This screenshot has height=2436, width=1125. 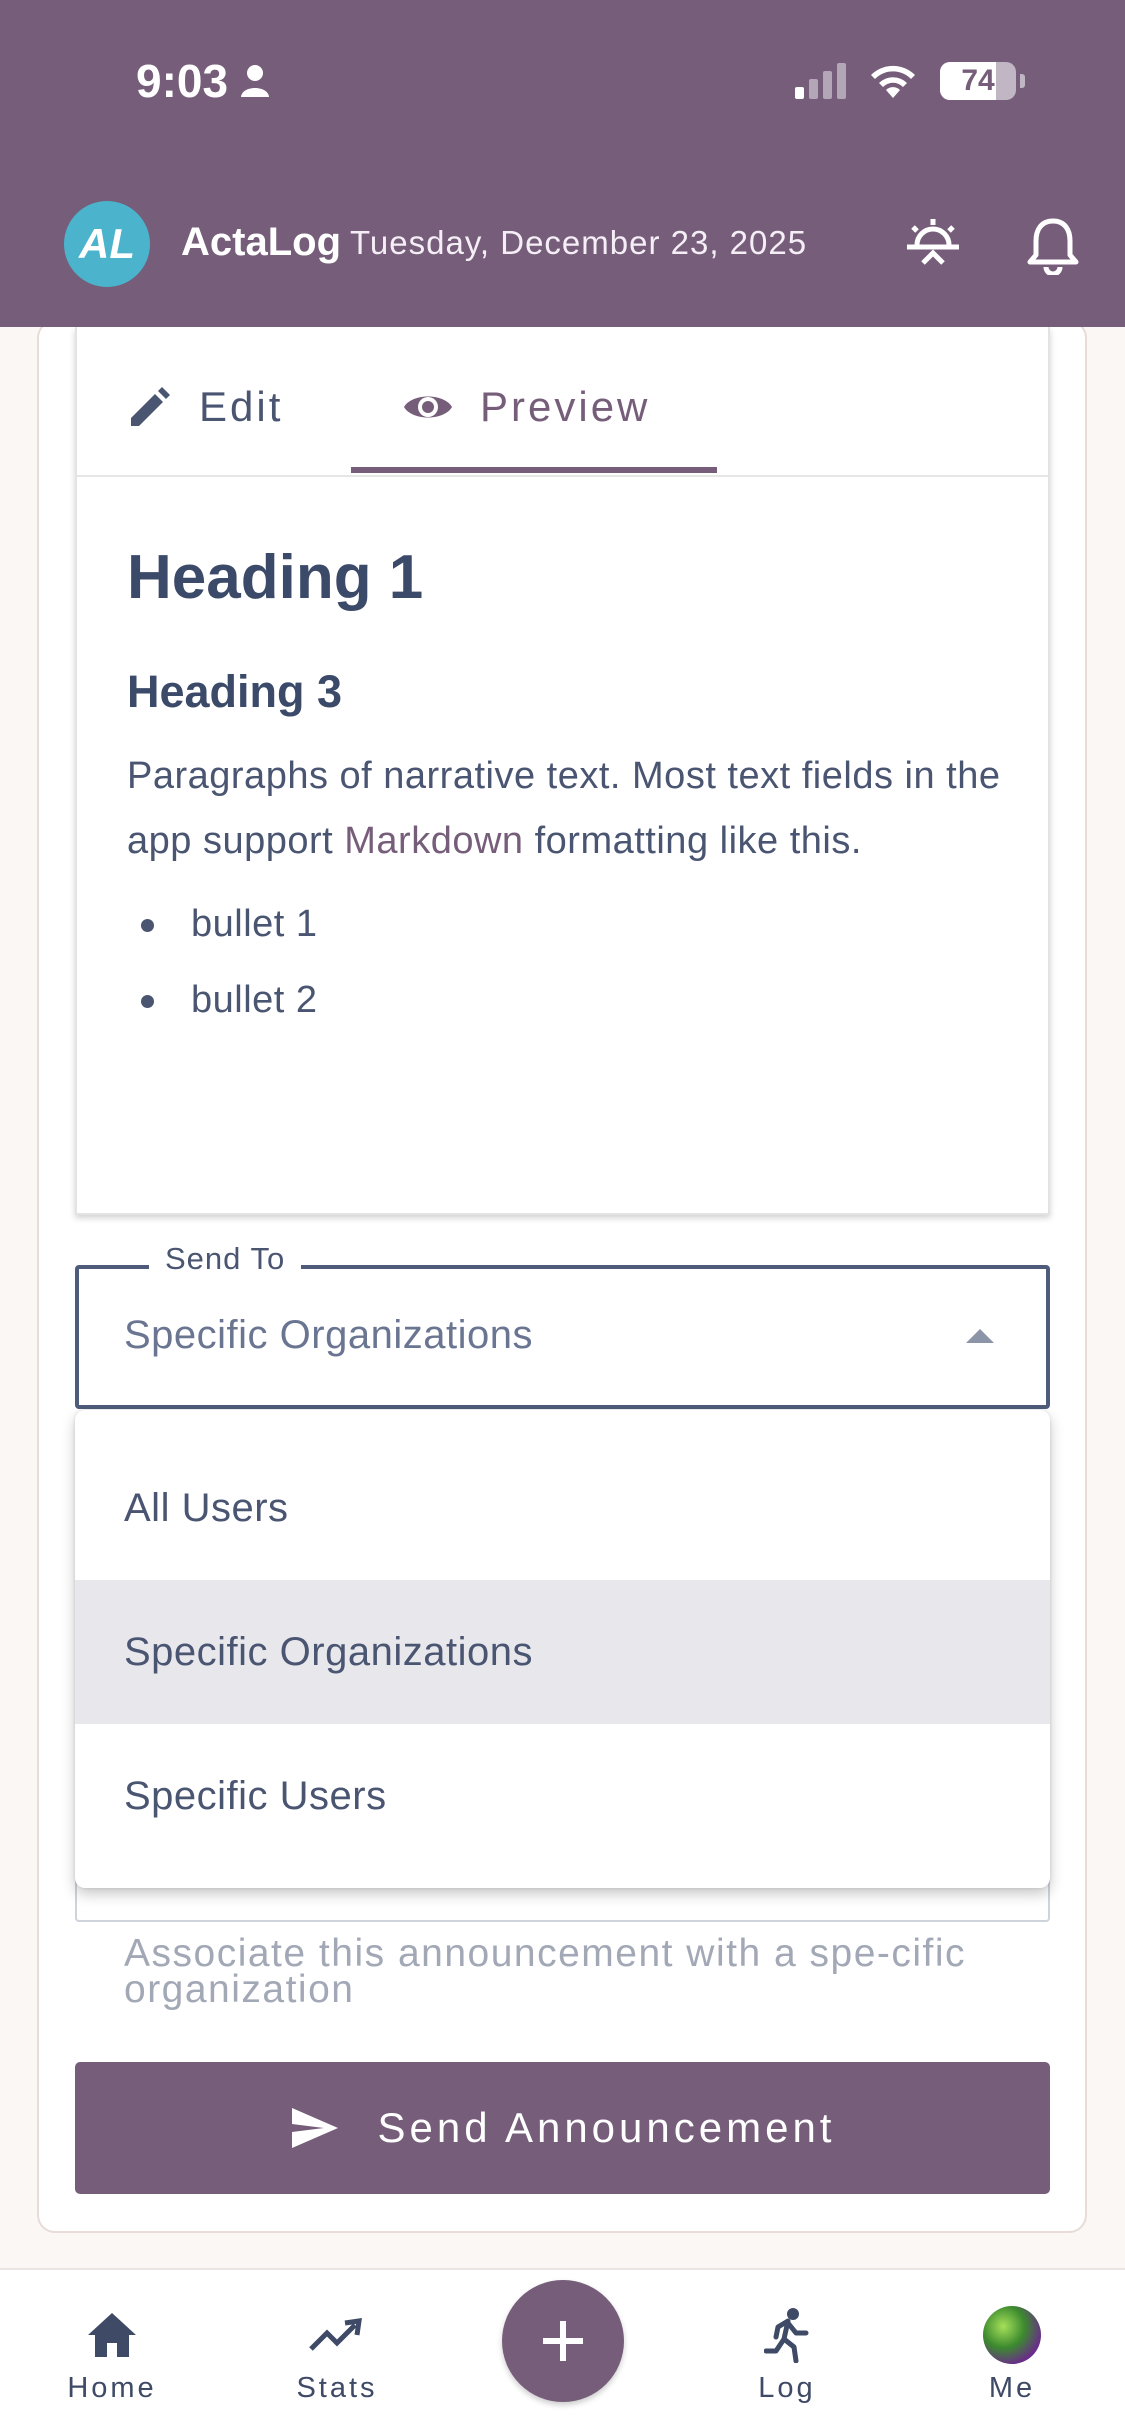 I want to click on send-announcement-label: Send Announcement, so click(x=606, y=2127).